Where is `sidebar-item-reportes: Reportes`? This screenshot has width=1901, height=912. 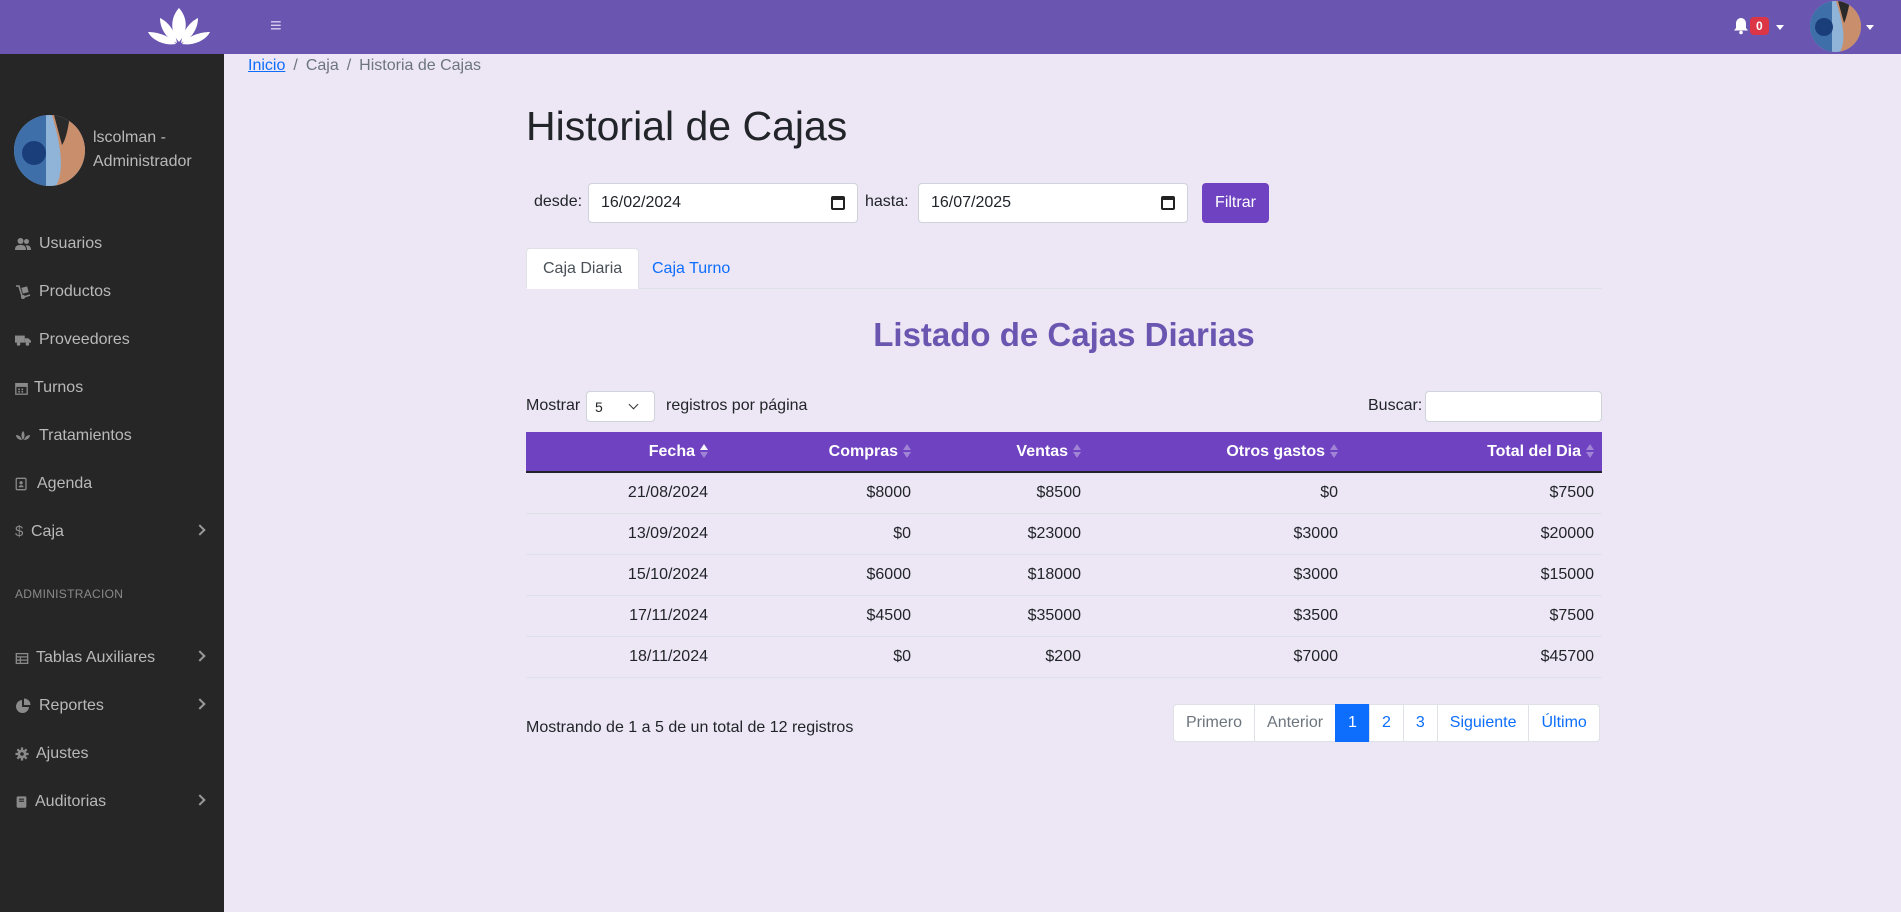 sidebar-item-reportes: Reportes is located at coordinates (112, 706).